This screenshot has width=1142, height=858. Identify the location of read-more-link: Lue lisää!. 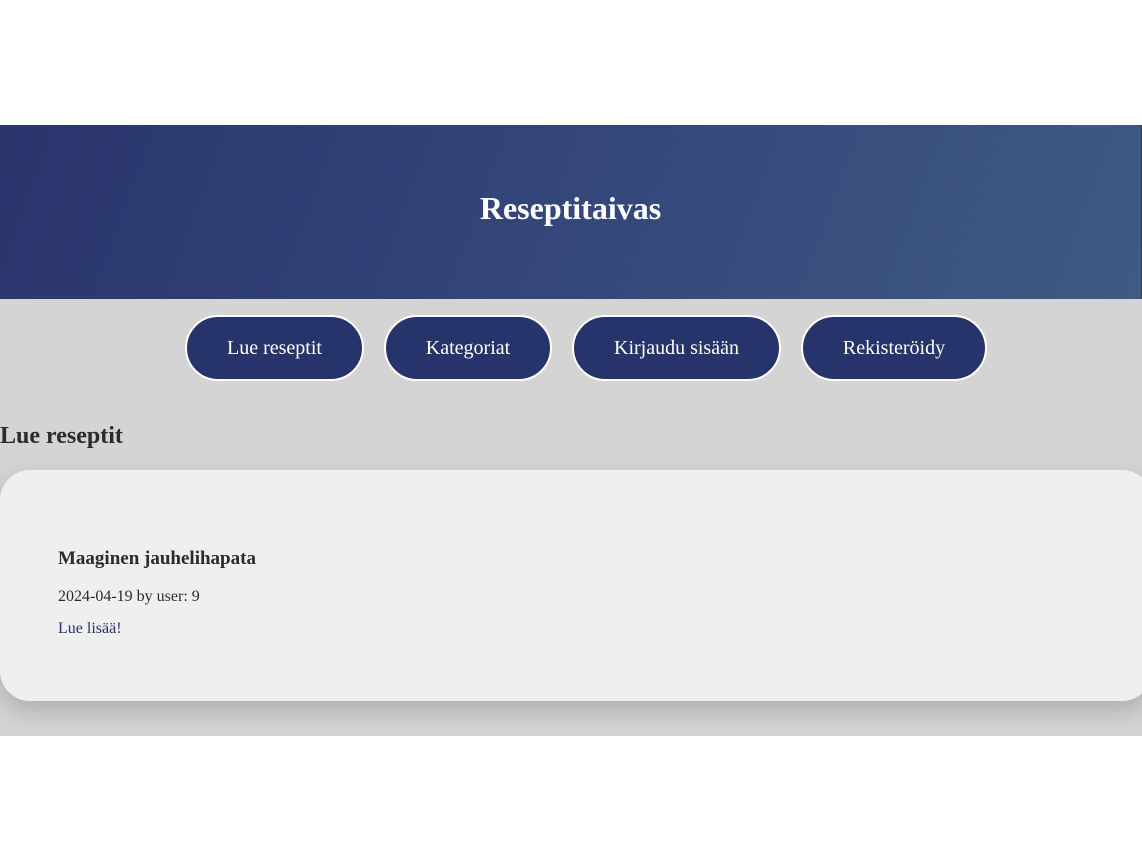
(90, 629).